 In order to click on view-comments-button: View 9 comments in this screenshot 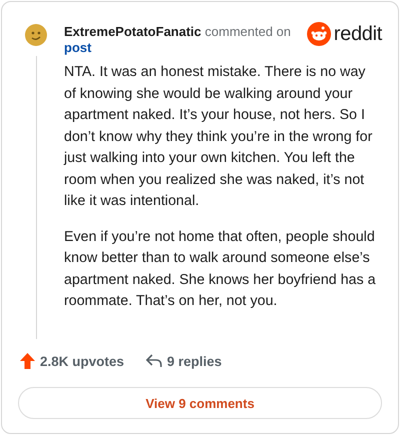, I will do `click(200, 403)`.